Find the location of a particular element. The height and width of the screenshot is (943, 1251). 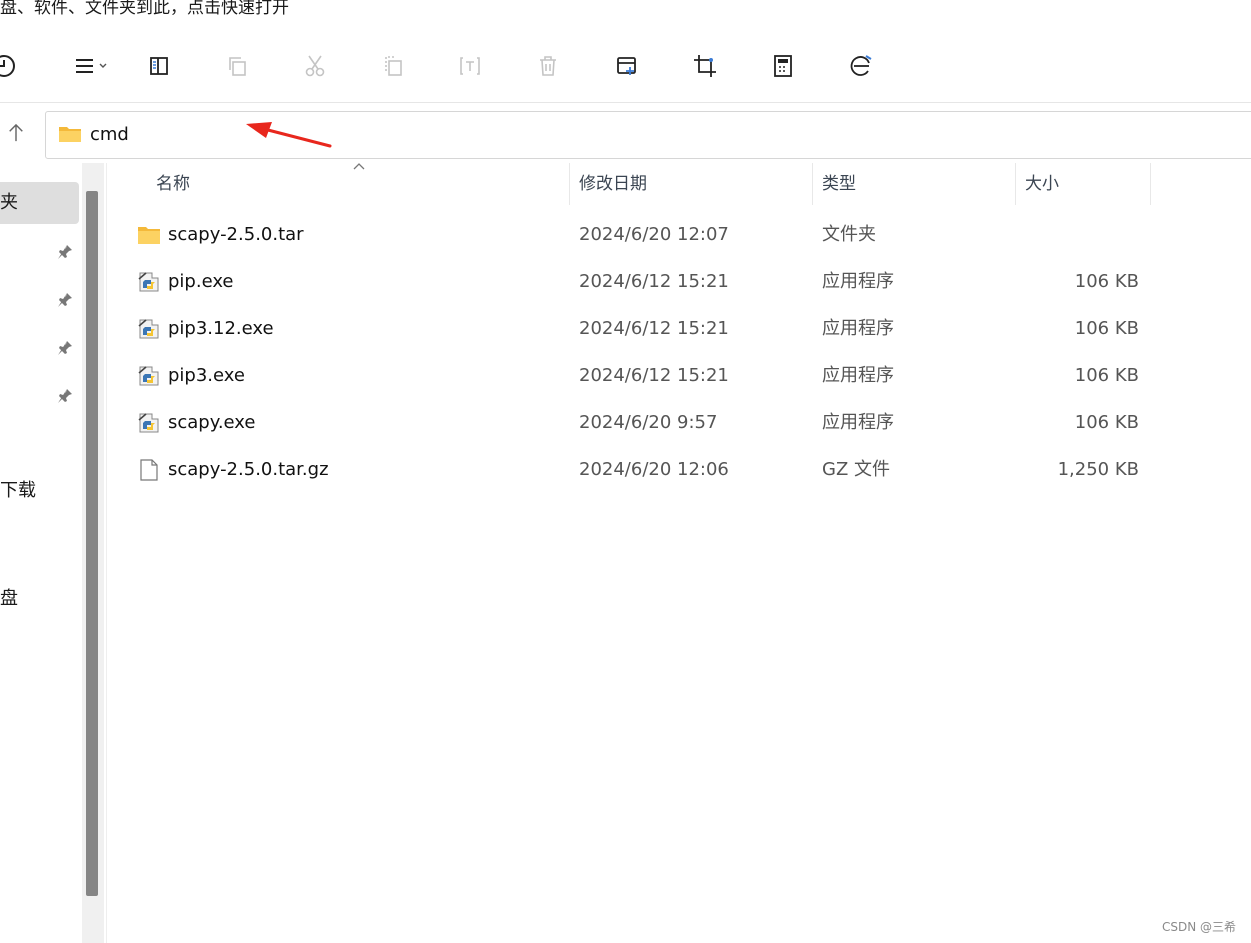

address-row: cmd is located at coordinates (625, 133).